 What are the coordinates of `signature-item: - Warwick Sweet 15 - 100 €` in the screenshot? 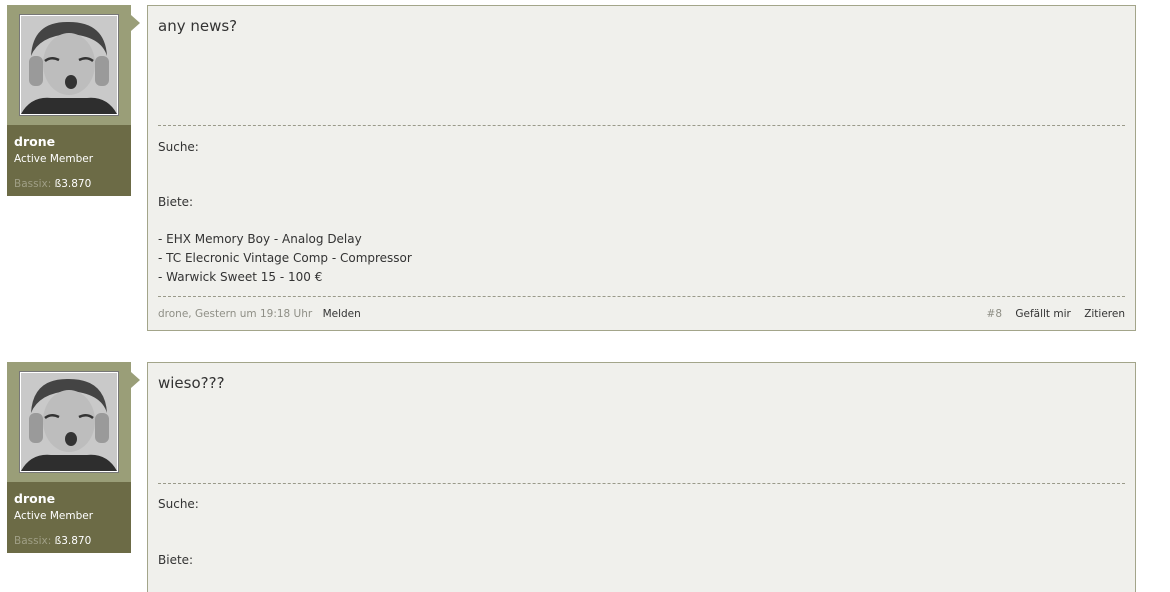 It's located at (240, 277).